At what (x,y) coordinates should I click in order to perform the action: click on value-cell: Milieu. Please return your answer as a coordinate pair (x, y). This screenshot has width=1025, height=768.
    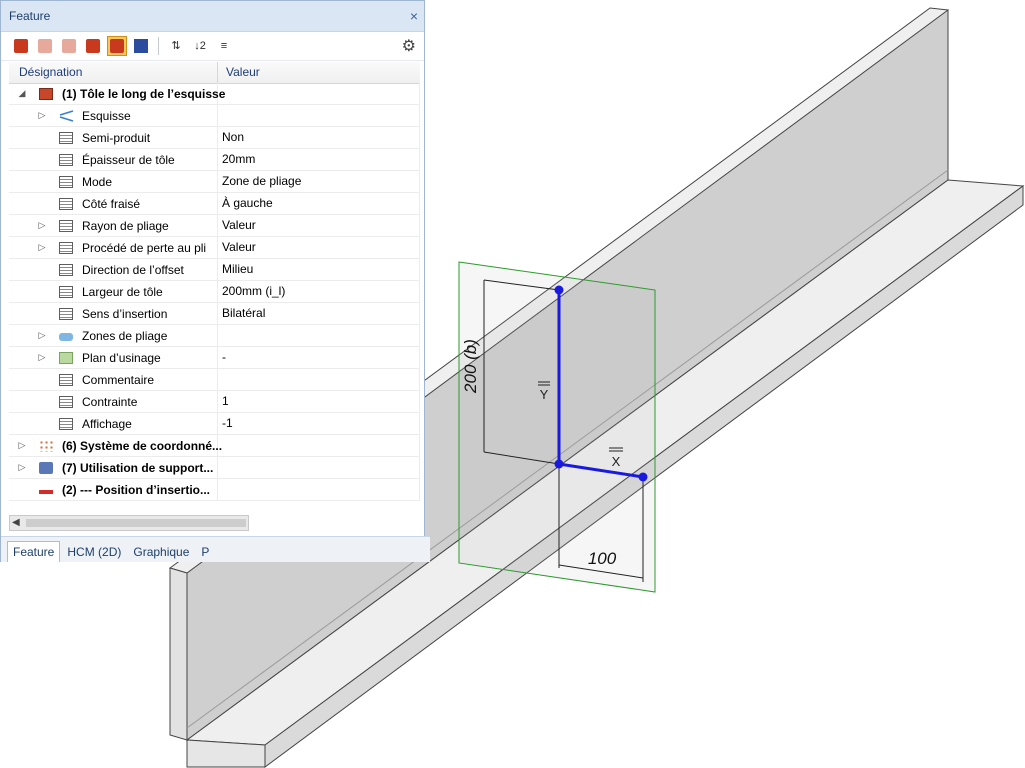
    Looking at the image, I should click on (319, 269).